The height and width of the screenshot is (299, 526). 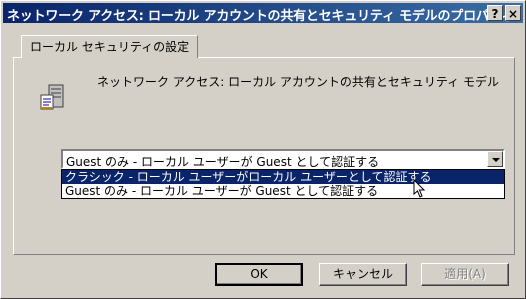 I want to click on policy-name: ネットワーク アクセス: ローカル アカウントの共有とセキュリティ モデル, so click(x=298, y=82).